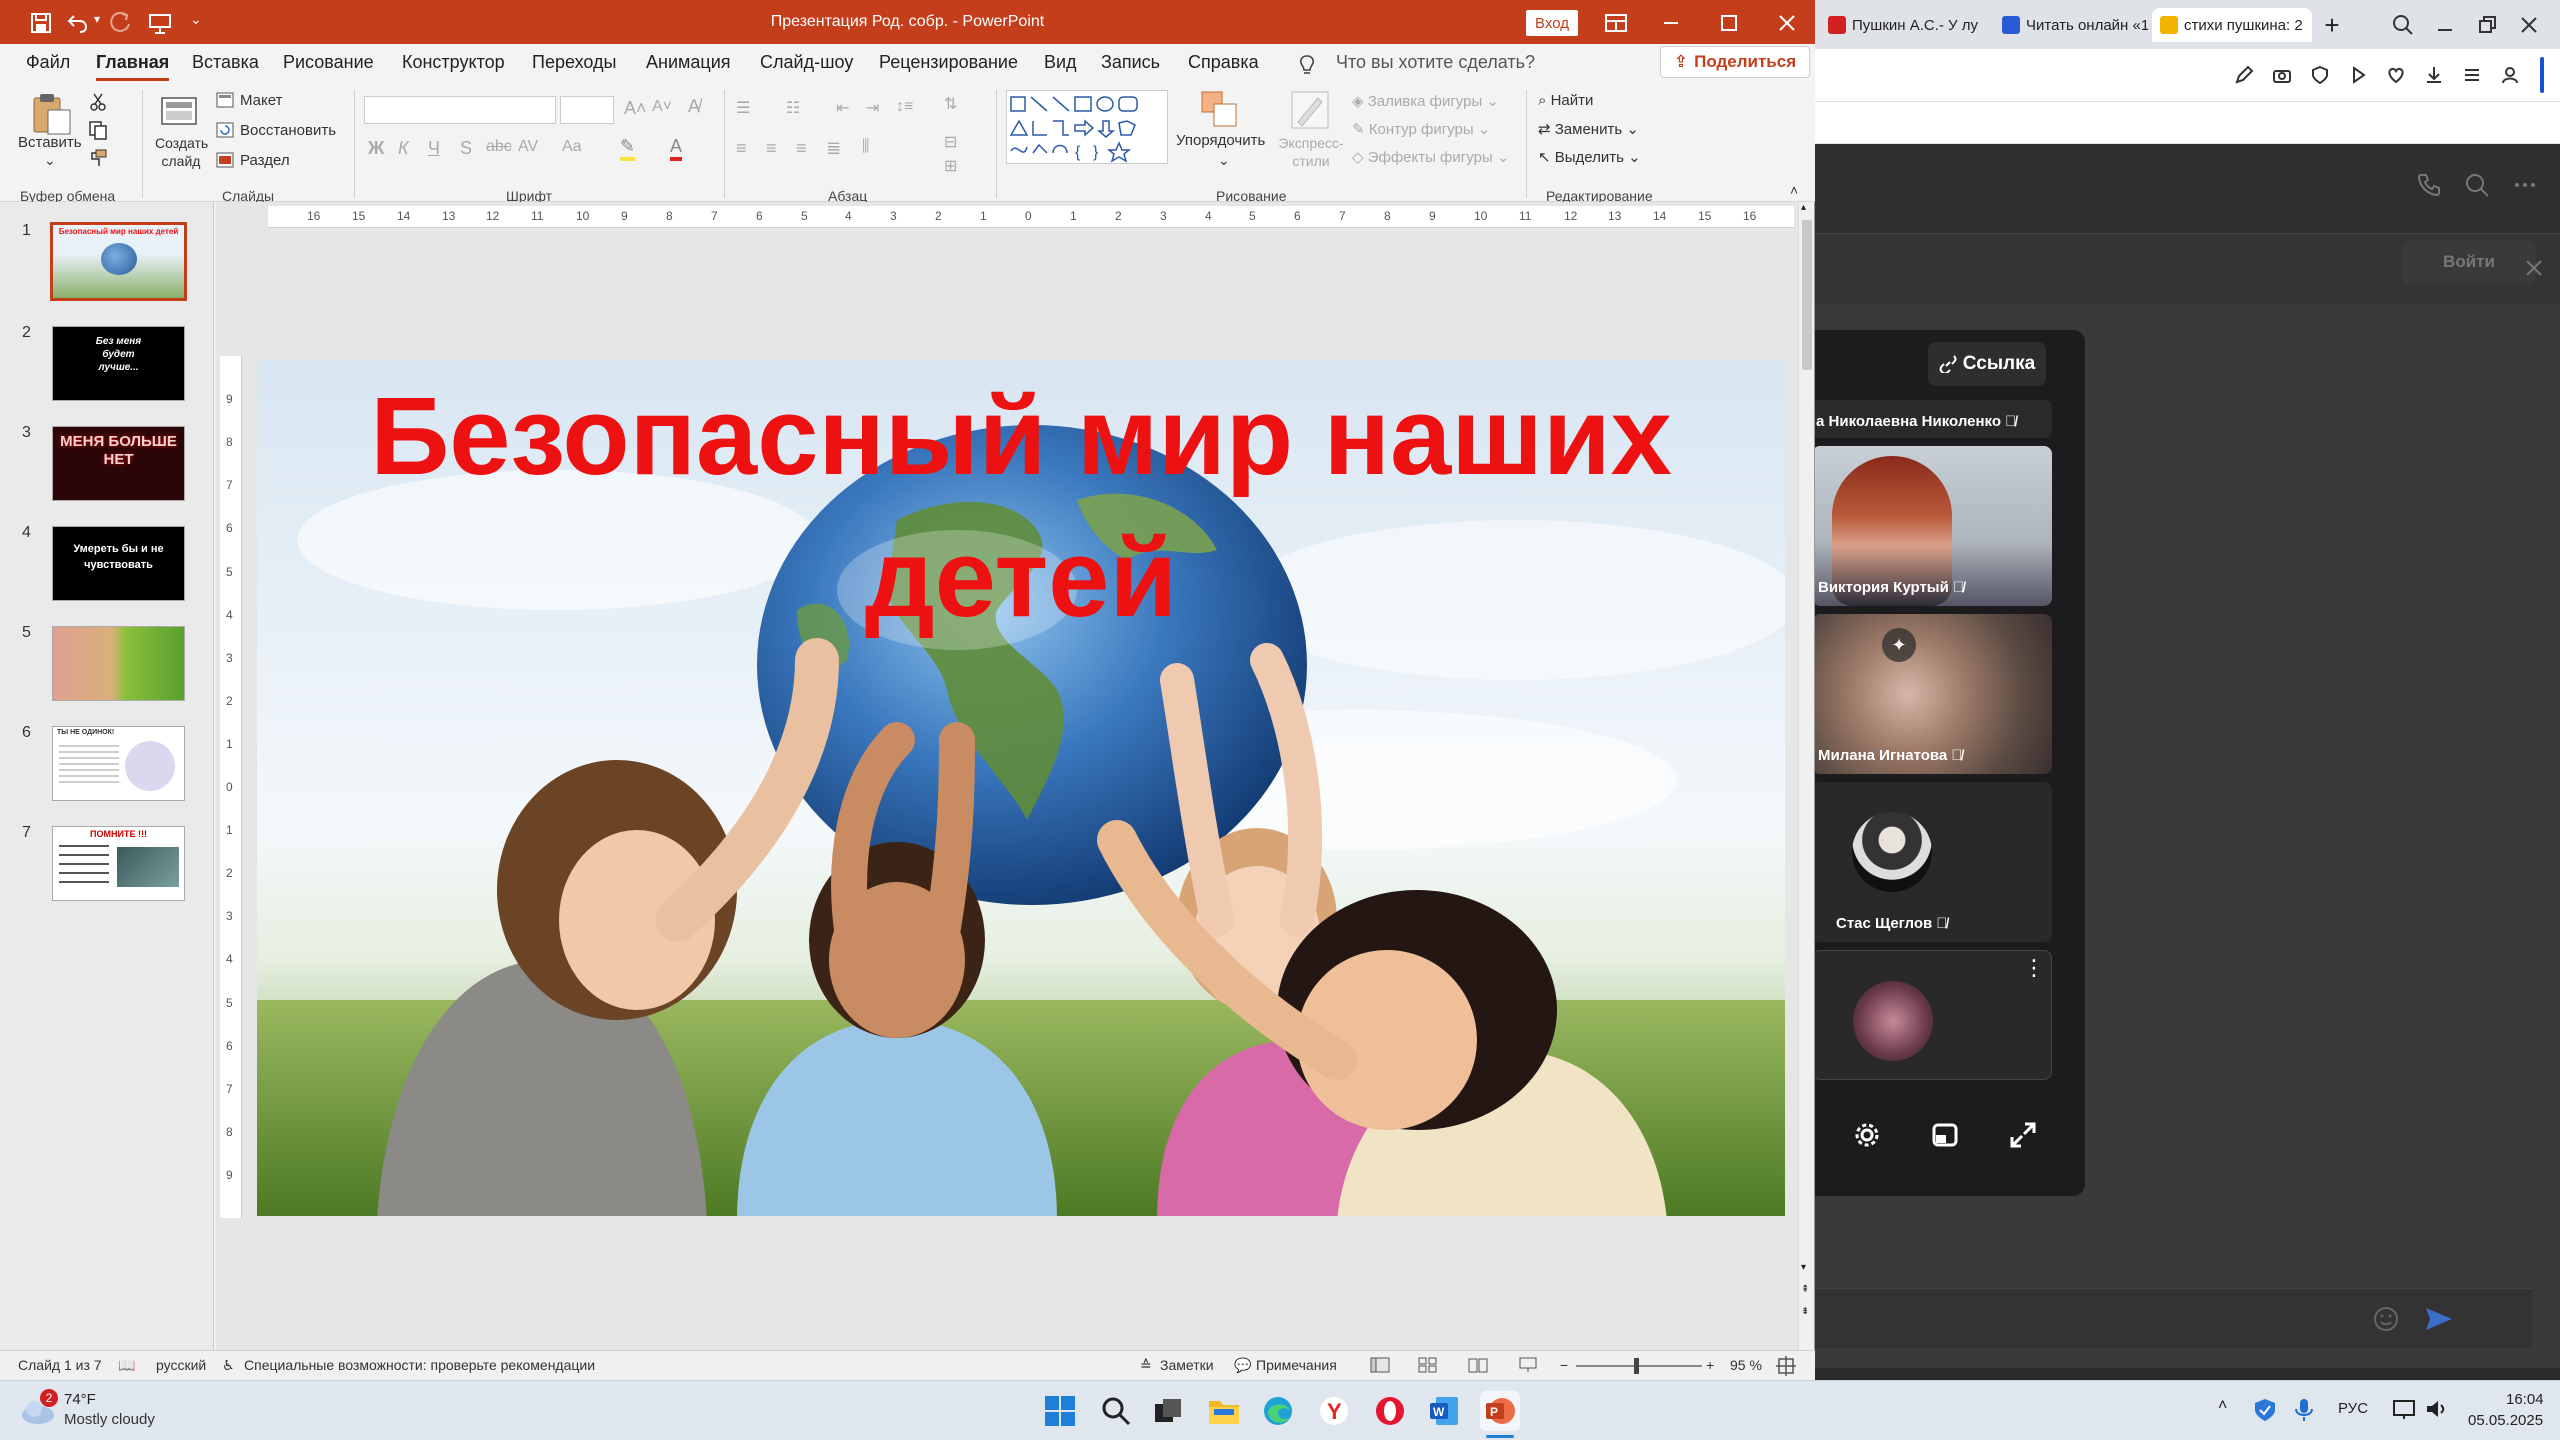 The image size is (2560, 1440). I want to click on collapse-ribbon-icon: ˄, so click(1794, 190).